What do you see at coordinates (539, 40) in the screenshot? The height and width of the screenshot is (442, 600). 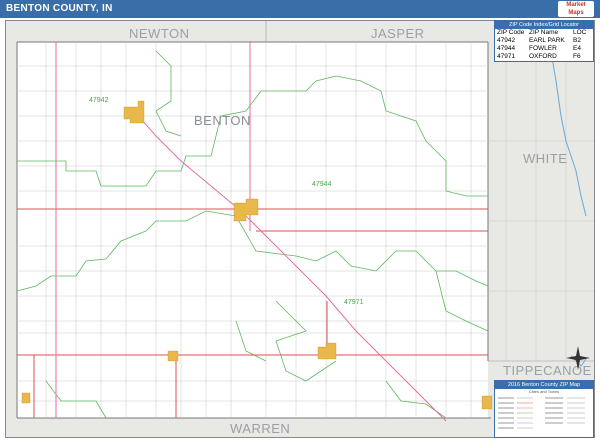 I see `zip-index-row: 47942 EARL PARK B2` at bounding box center [539, 40].